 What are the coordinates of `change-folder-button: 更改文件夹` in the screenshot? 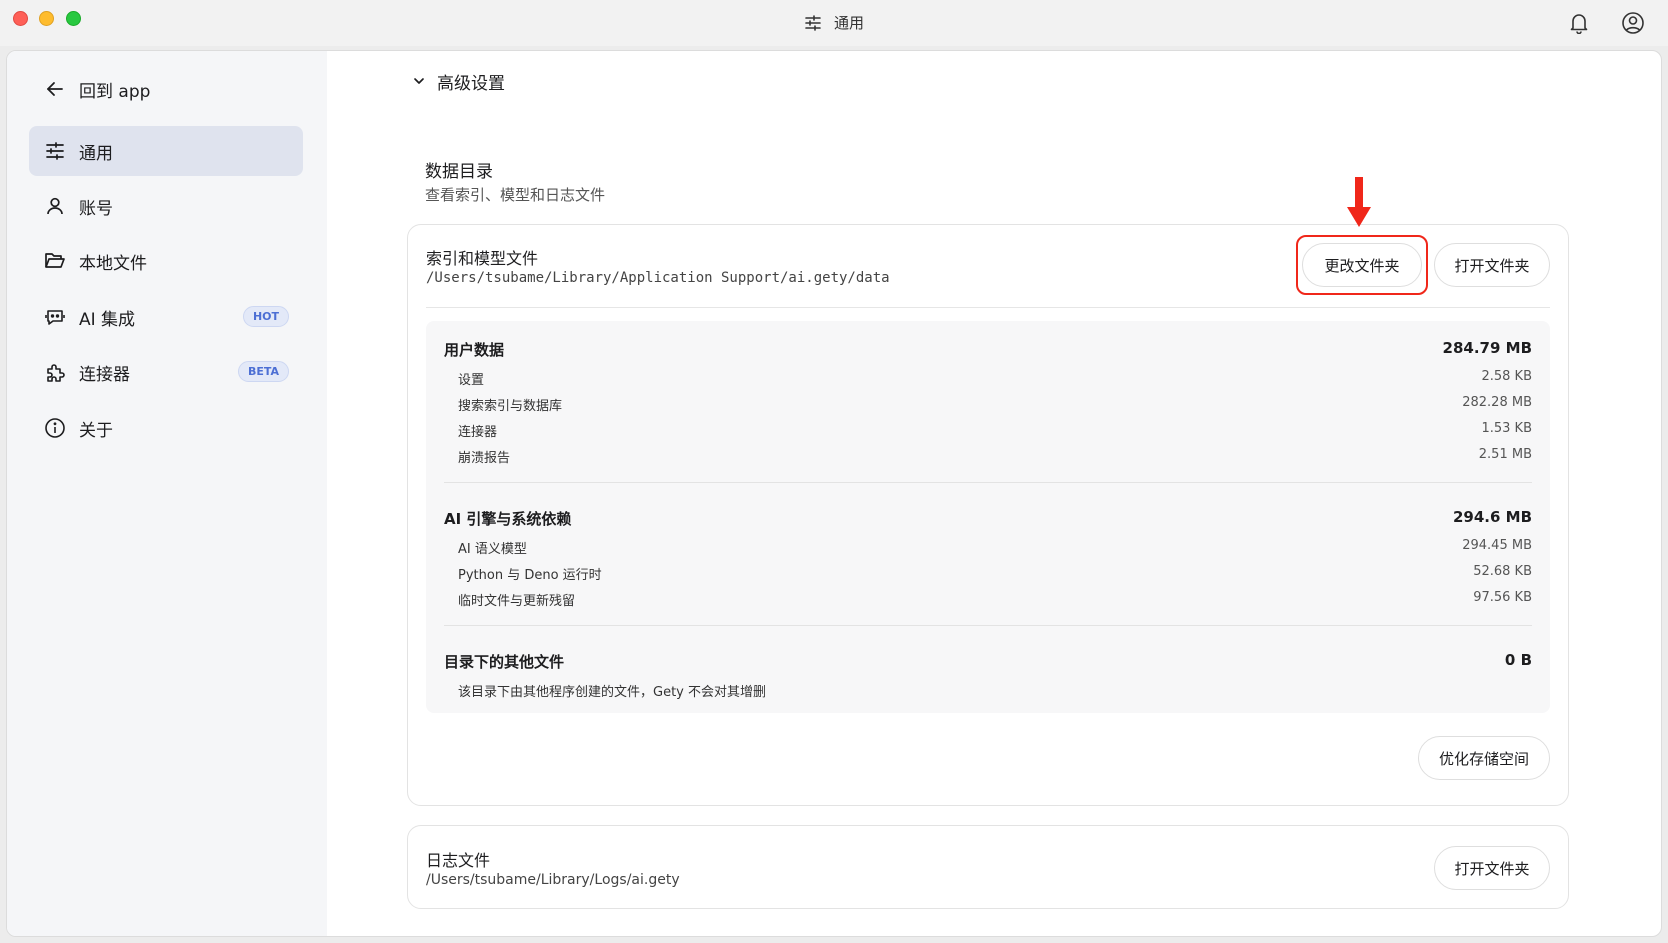 It's located at (1362, 265).